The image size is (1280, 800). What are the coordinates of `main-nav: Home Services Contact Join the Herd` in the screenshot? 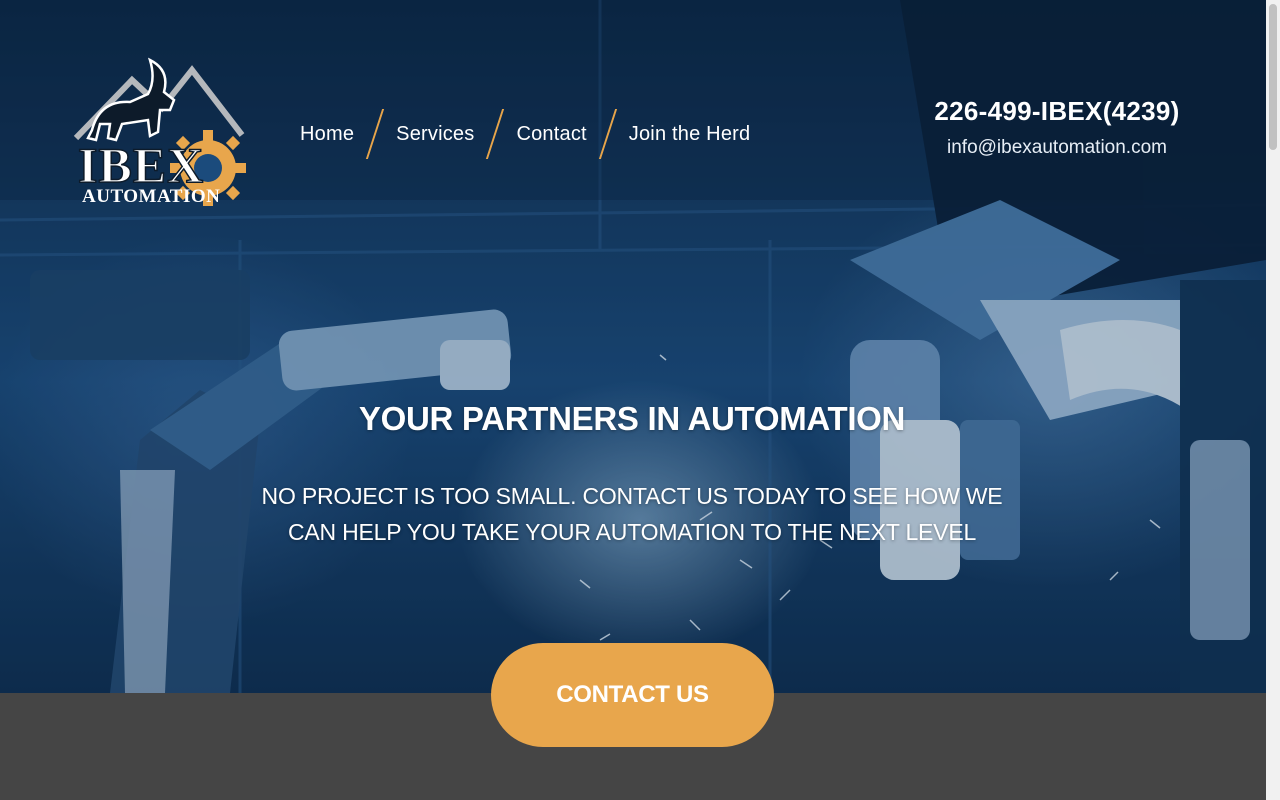 It's located at (525, 134).